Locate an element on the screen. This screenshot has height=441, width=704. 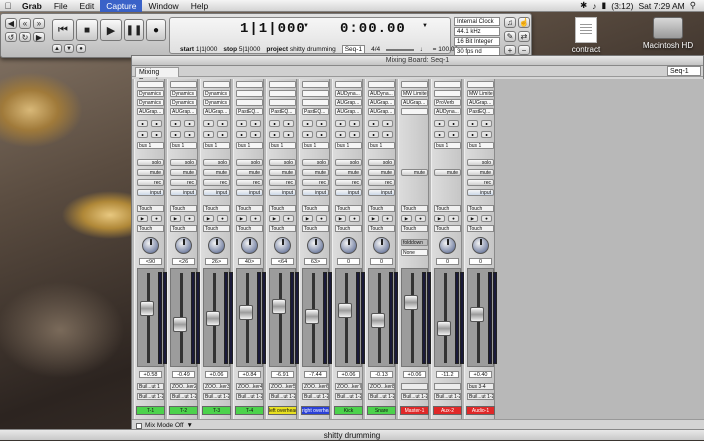
loop-button: ↻ is located at coordinates (25, 37).